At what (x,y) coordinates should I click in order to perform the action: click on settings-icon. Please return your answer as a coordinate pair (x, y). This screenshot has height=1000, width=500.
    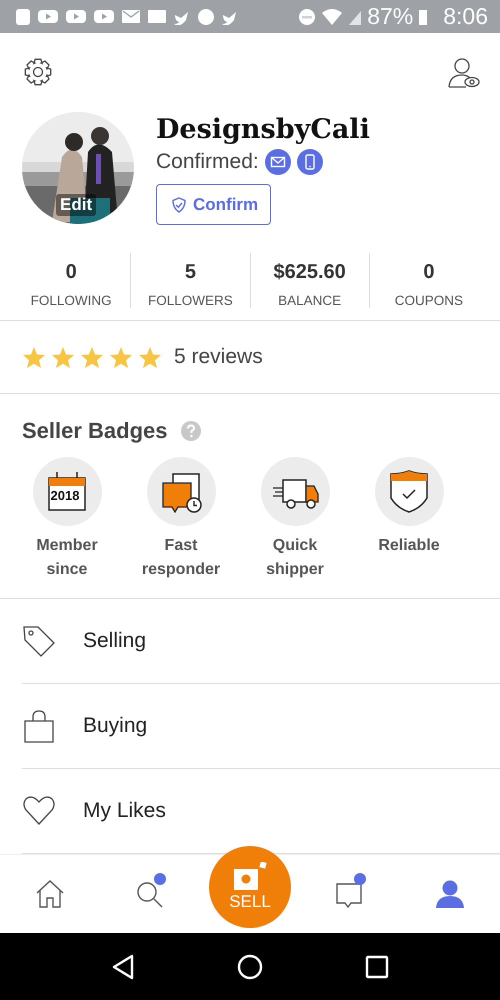
    Looking at the image, I should click on (38, 72).